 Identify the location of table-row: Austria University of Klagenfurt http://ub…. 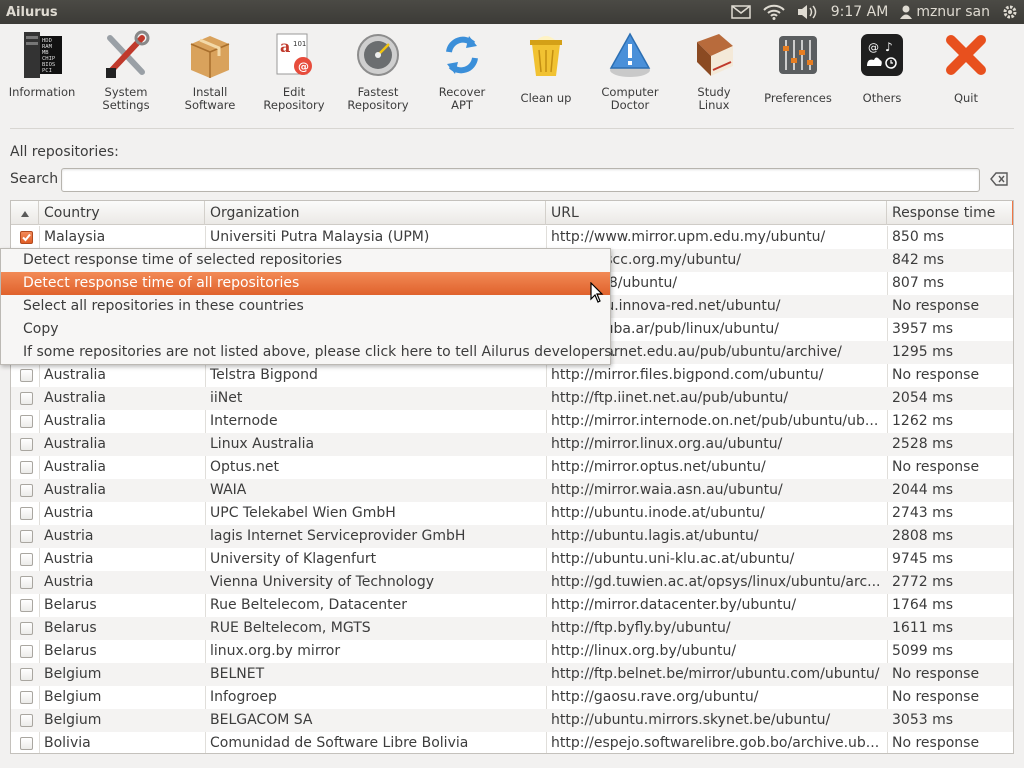
(512, 559).